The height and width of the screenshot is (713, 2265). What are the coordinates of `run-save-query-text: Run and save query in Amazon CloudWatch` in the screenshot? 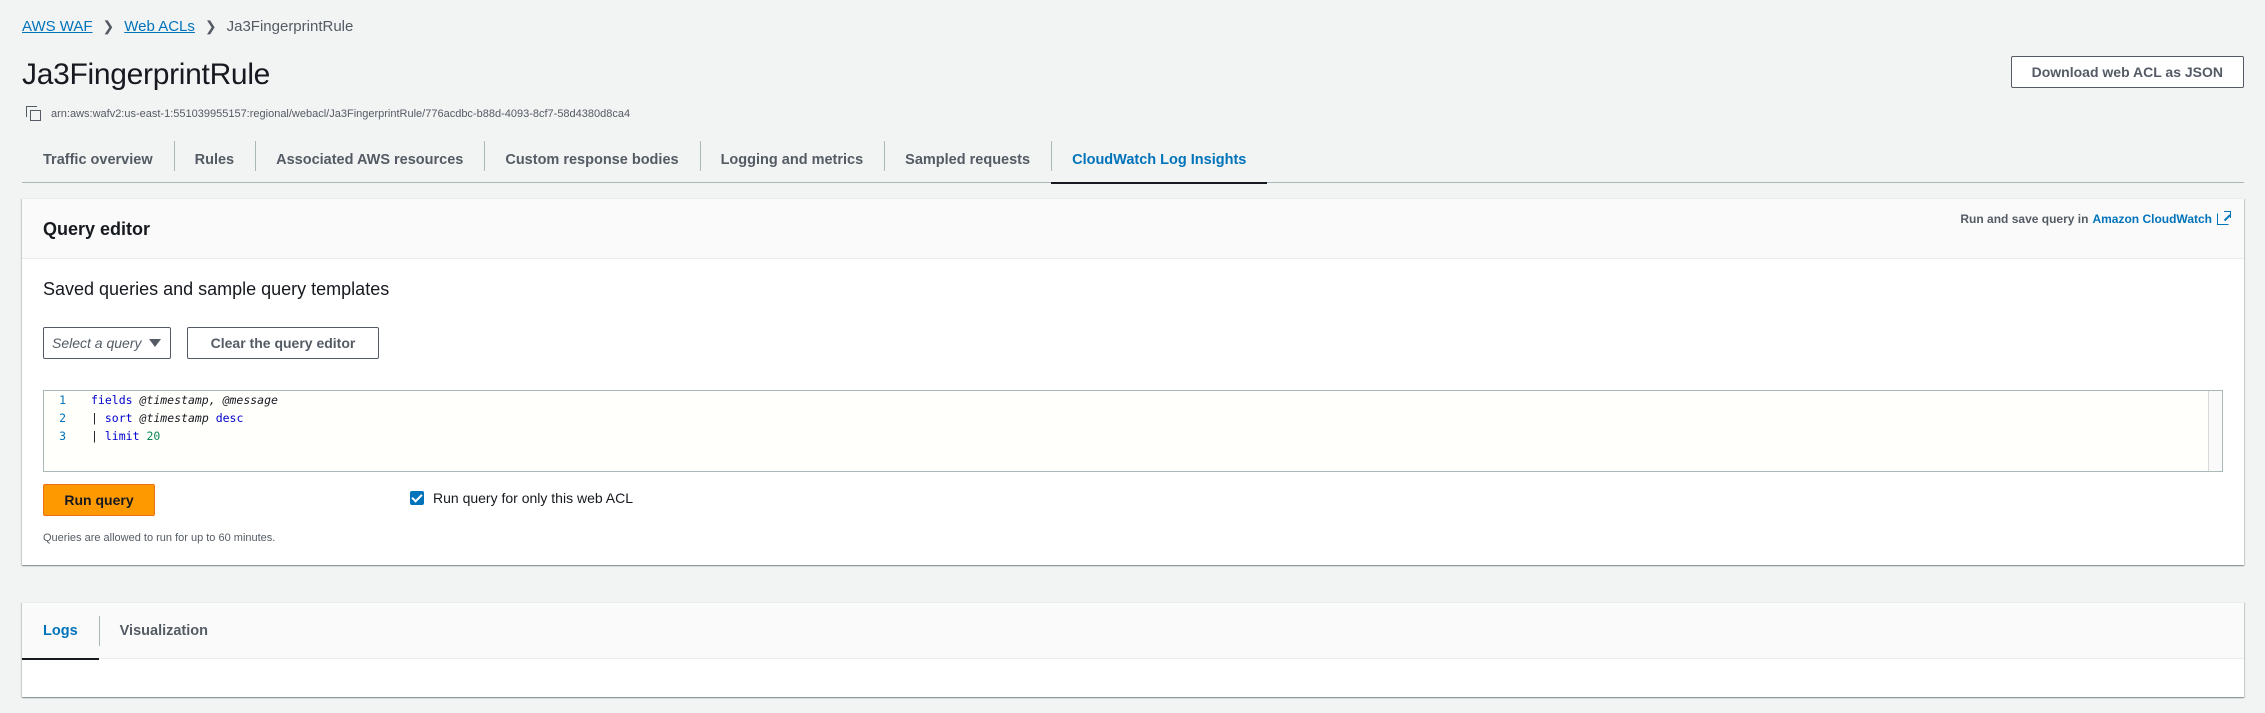 It's located at (2095, 218).